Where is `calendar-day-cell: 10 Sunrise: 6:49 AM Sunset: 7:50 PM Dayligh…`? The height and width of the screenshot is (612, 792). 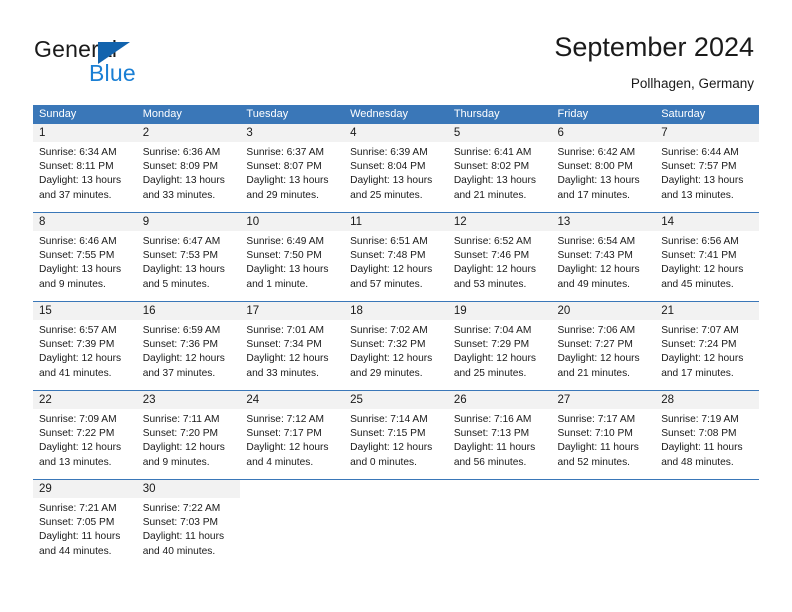 calendar-day-cell: 10 Sunrise: 6:49 AM Sunset: 7:50 PM Dayligh… is located at coordinates (292, 257).